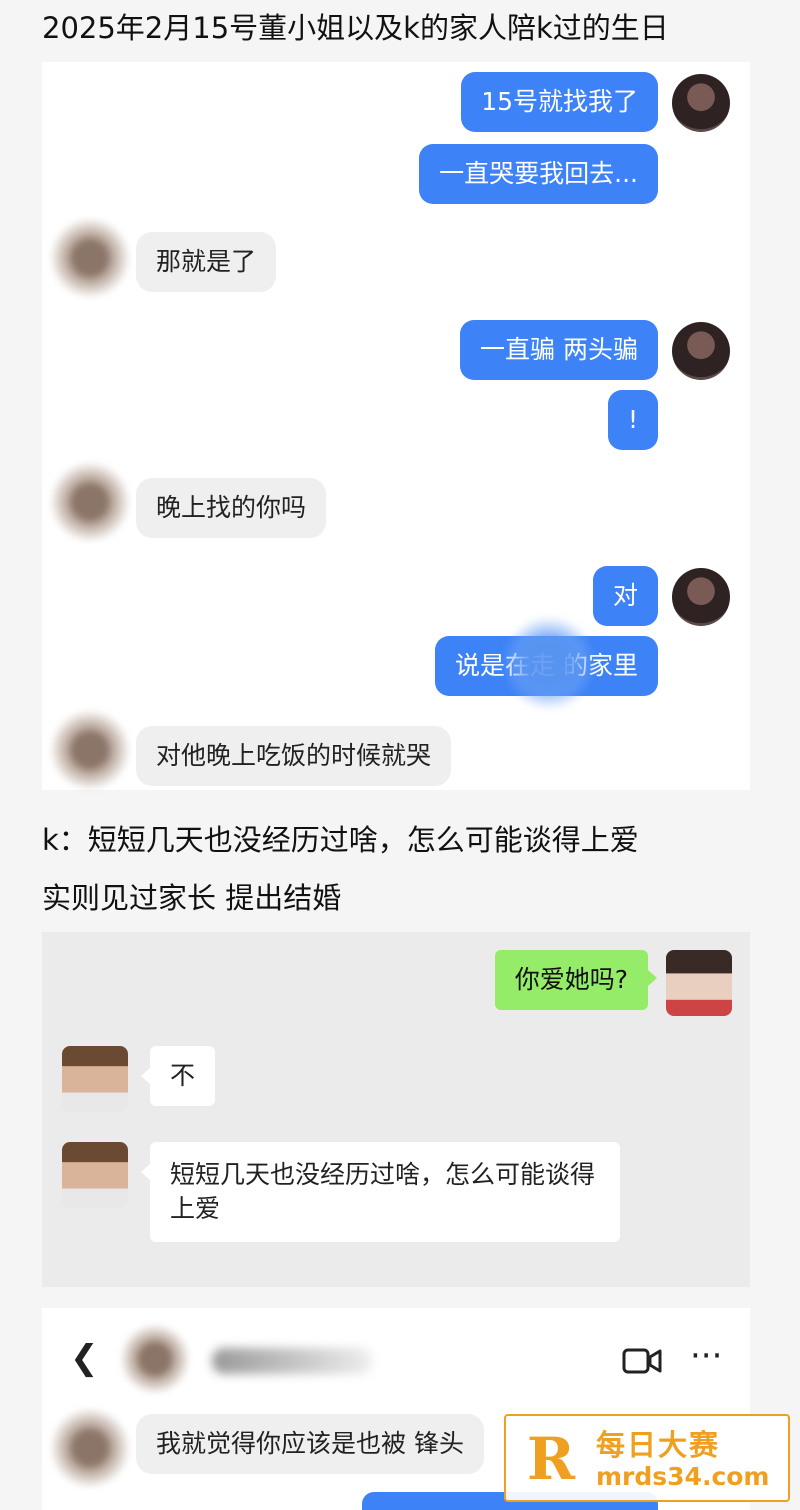 The image size is (800, 1510). Describe the element at coordinates (683, 1476) in the screenshot. I see `watermark-url: mrds34.com` at that location.